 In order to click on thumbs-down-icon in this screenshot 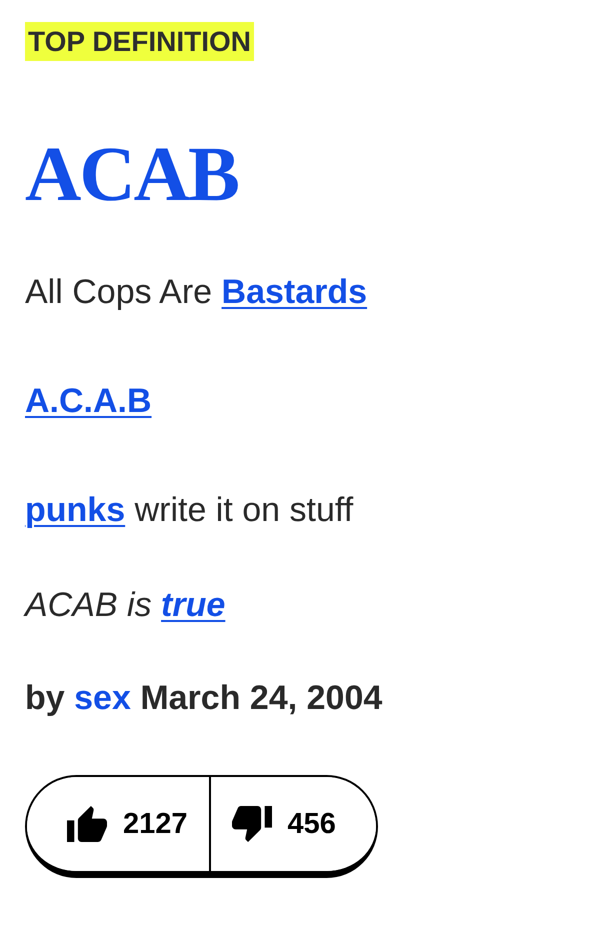, I will do `click(252, 824)`.